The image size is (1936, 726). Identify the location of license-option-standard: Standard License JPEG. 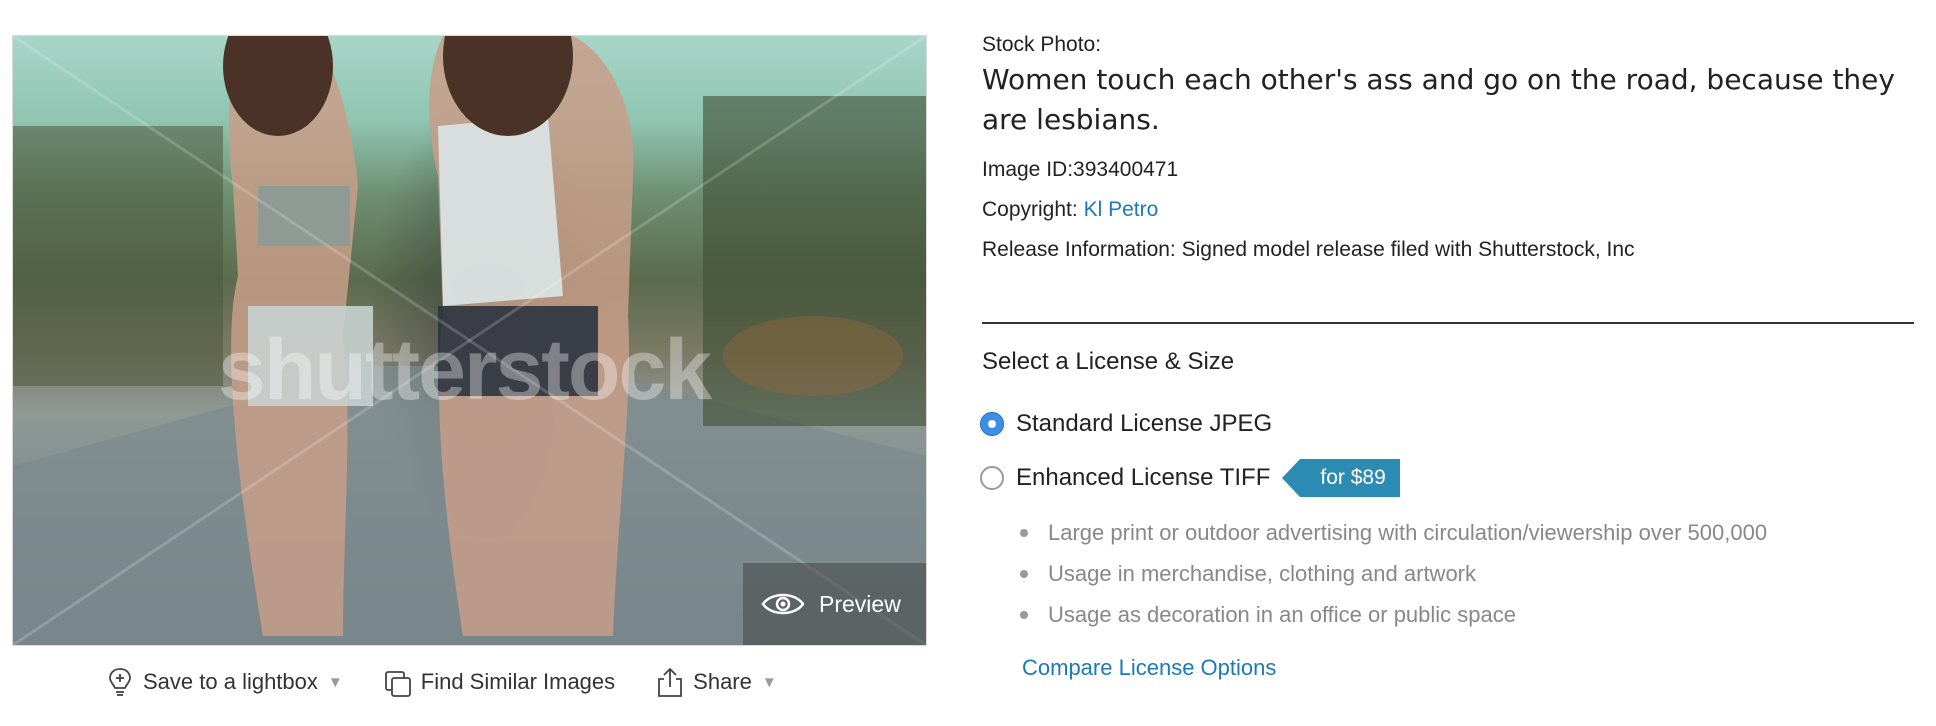
(1126, 424).